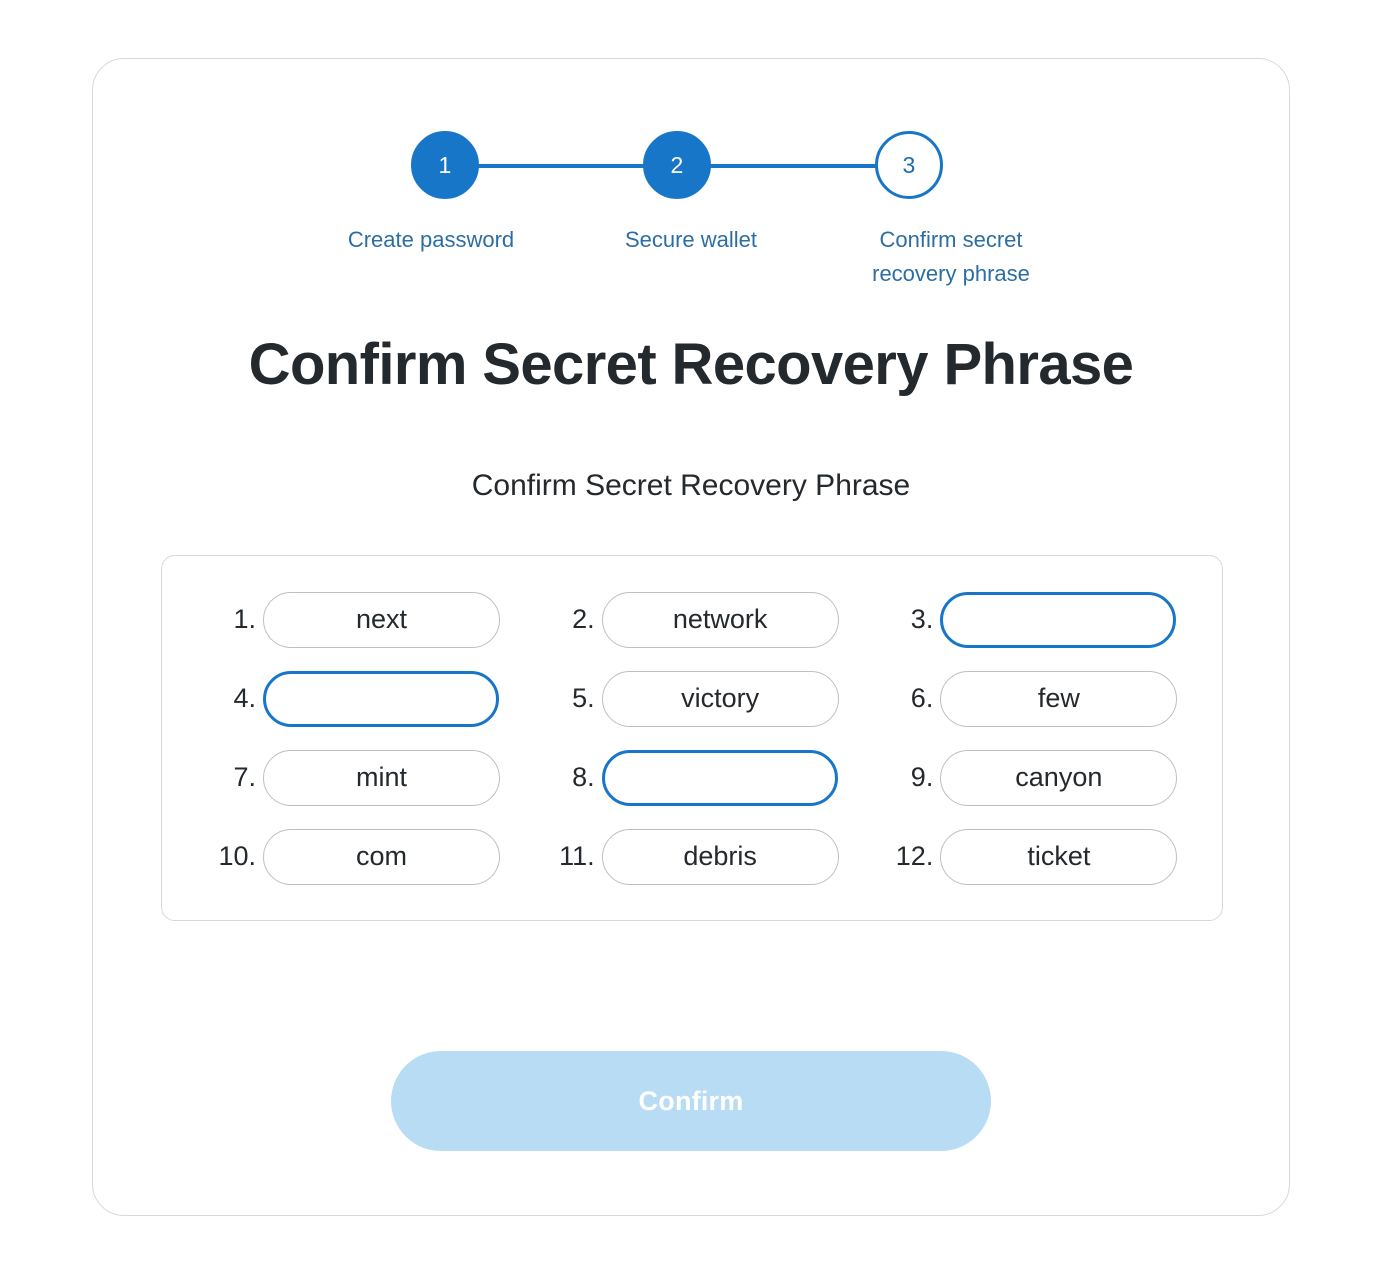 Image resolution: width=1382 pixels, height=1272 pixels. What do you see at coordinates (720, 856) in the screenshot?
I see `word-input-11: debris` at bounding box center [720, 856].